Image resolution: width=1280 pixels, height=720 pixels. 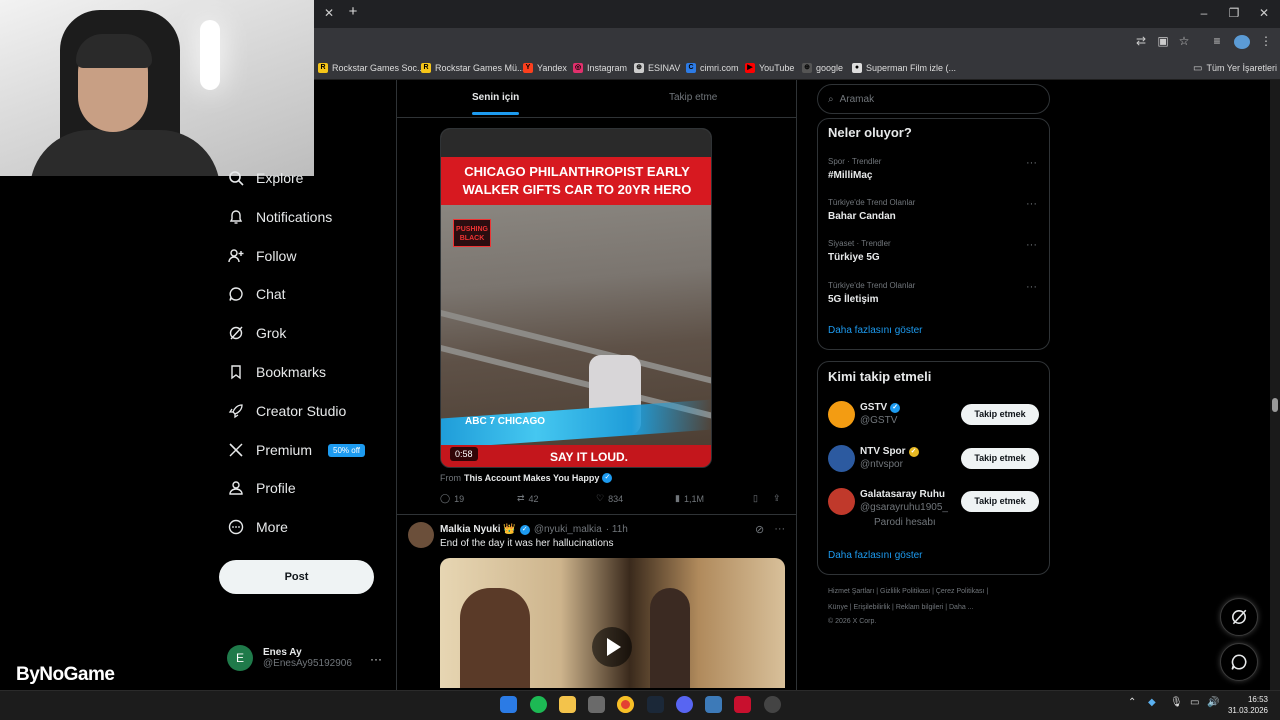 What do you see at coordinates (257, 333) in the screenshot?
I see `nav-grok: Grok` at bounding box center [257, 333].